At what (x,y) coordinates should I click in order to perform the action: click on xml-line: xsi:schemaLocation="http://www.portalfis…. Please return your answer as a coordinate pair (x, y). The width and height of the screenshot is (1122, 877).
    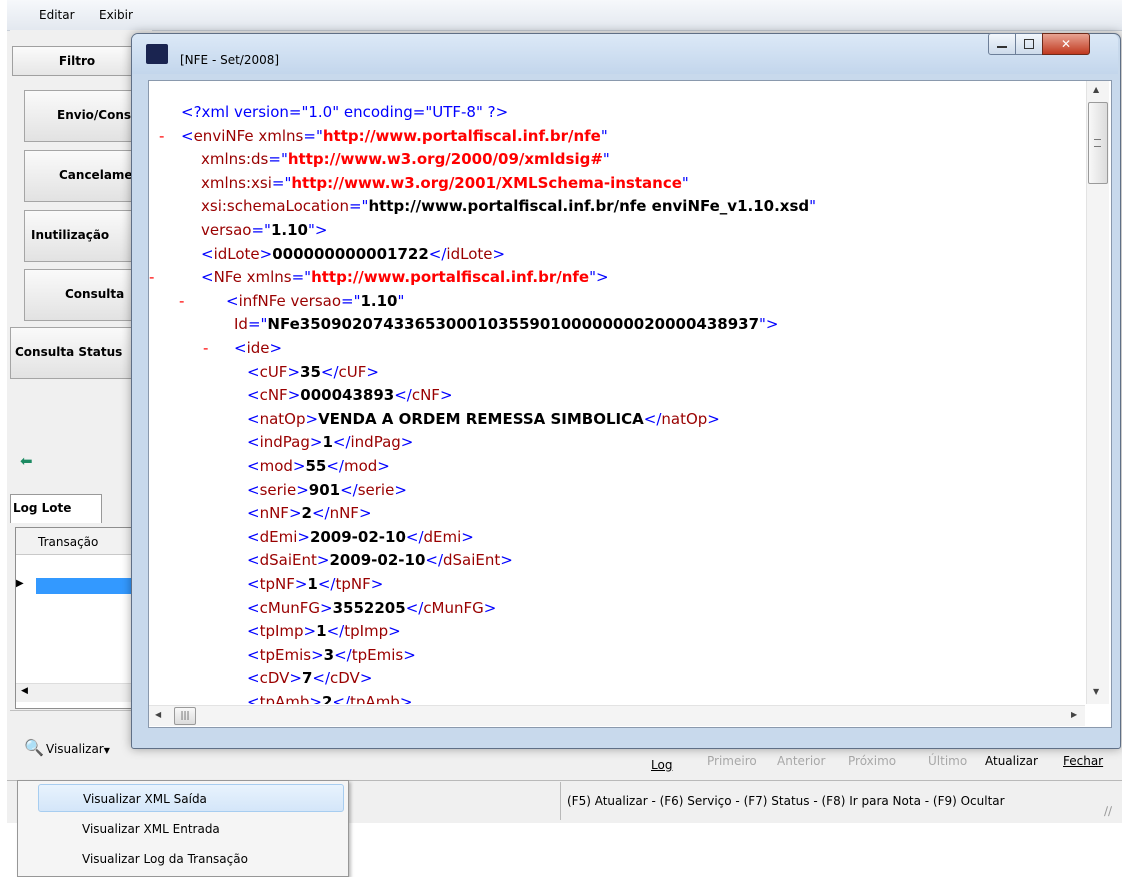
    Looking at the image, I should click on (508, 206).